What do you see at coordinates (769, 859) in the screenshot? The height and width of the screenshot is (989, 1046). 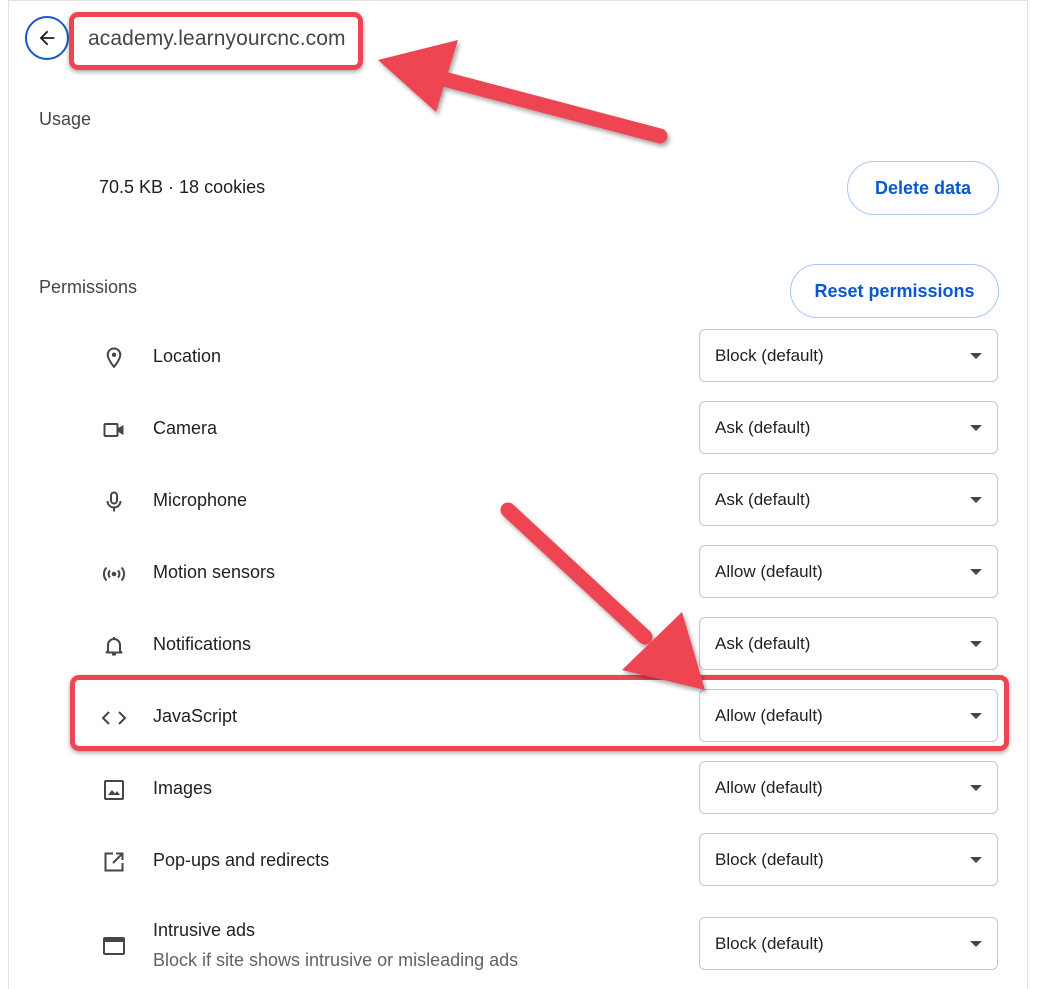 I see `popups-select-value: Block (default)` at bounding box center [769, 859].